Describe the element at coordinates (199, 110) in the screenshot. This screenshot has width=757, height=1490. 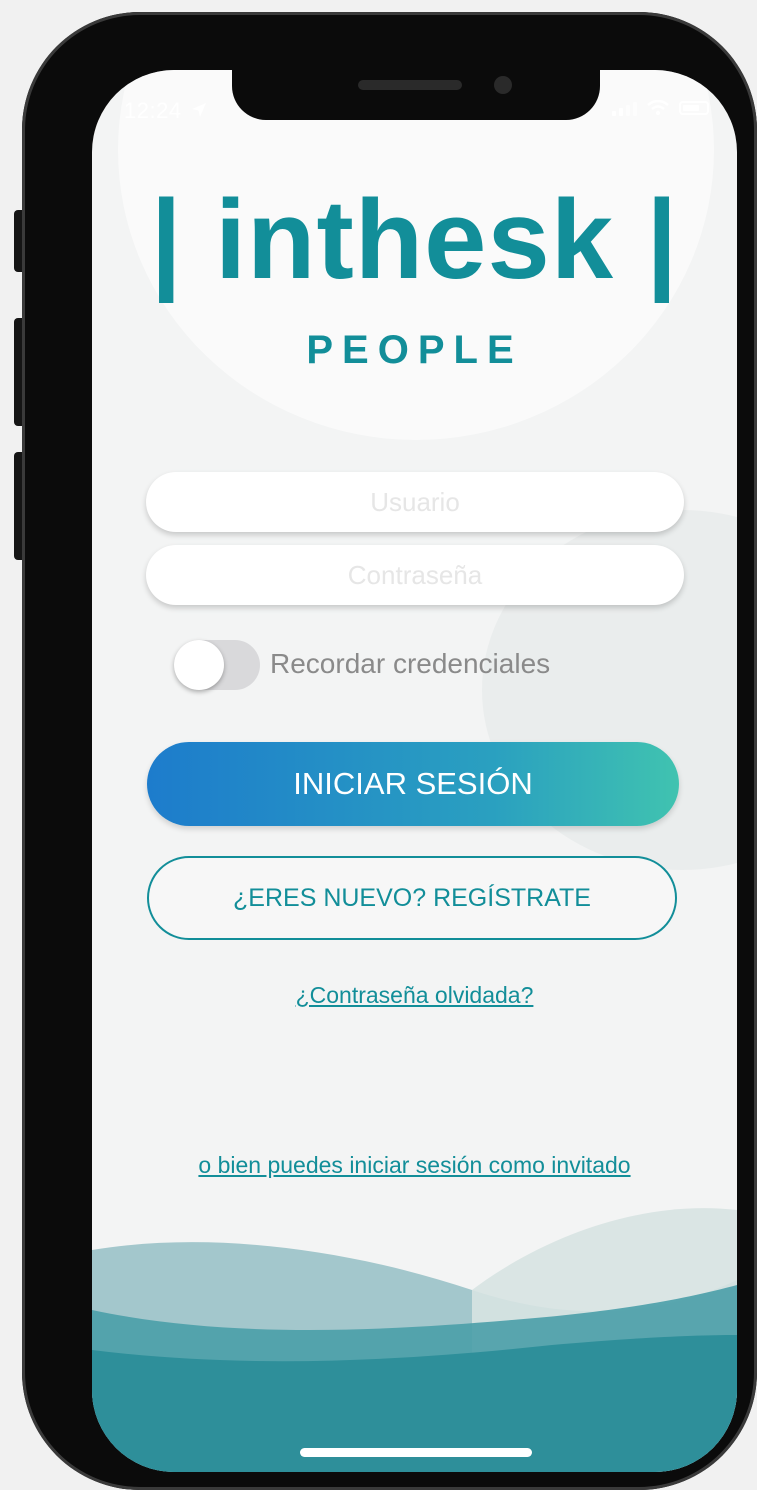
I see `location-arrow-icon` at that location.